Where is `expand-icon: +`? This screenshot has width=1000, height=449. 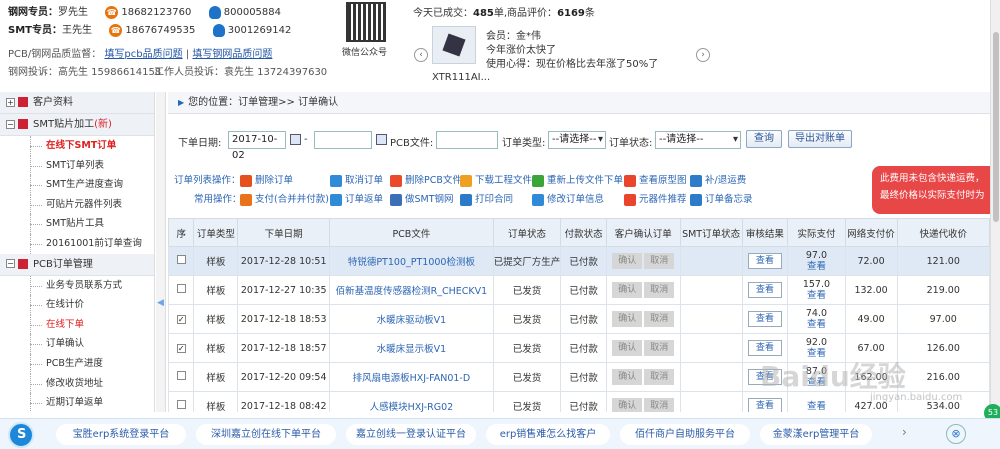
expand-icon: + is located at coordinates (10, 102).